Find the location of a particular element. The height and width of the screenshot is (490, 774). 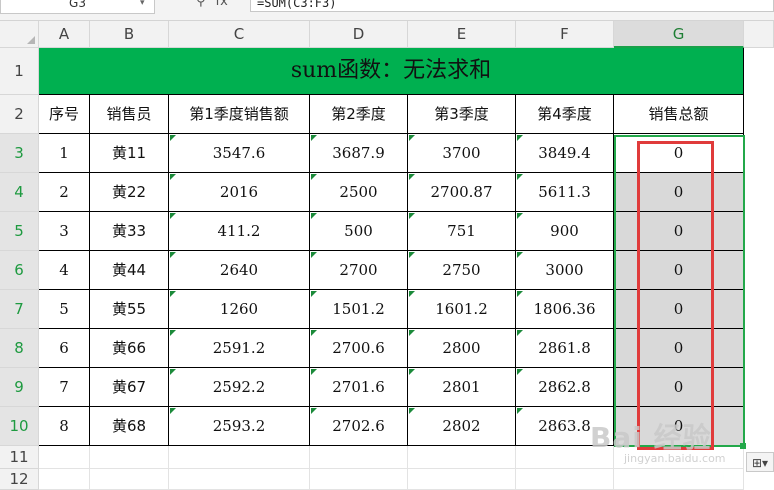

table-cell: 1501.2 is located at coordinates (359, 309).